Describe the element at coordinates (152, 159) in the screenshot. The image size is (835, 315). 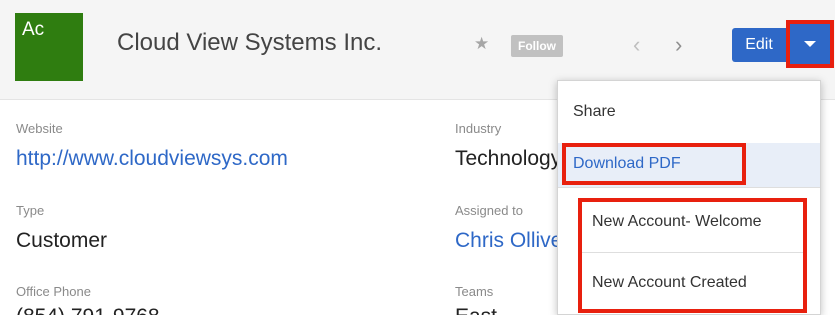
I see `website-link: http://www.cloudviewsys.com` at that location.